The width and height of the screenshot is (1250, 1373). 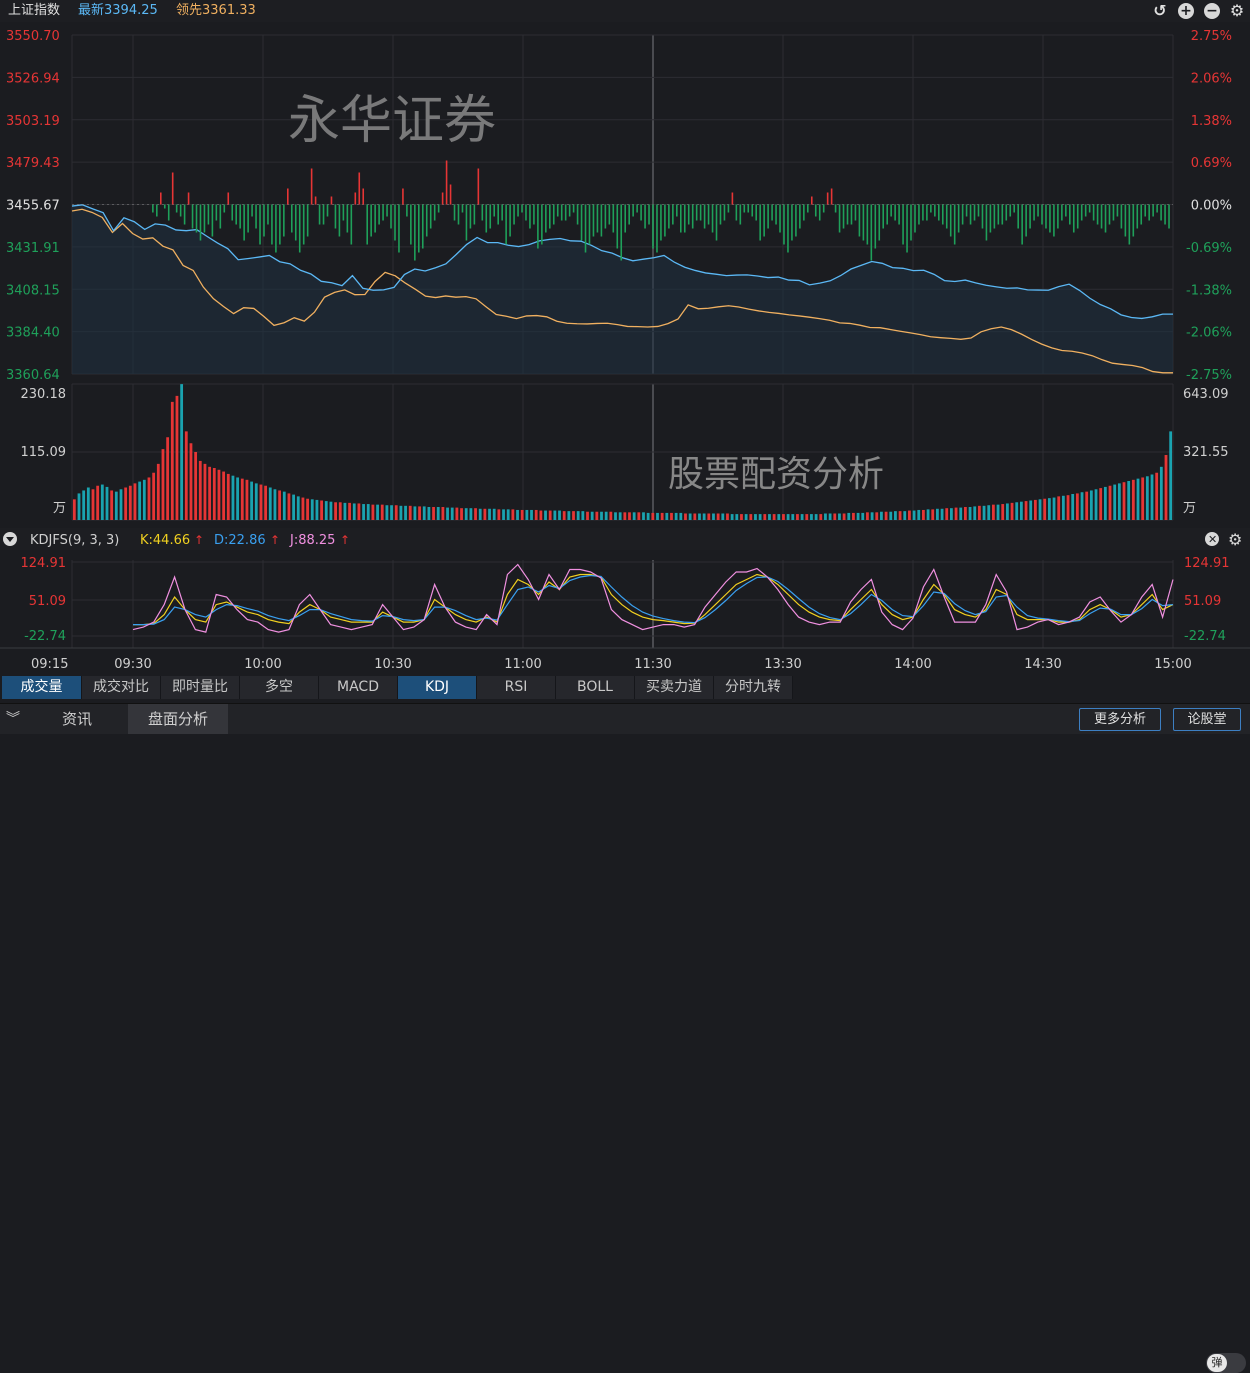 I want to click on tab-market-analysis: 盘面分析, so click(x=178, y=719).